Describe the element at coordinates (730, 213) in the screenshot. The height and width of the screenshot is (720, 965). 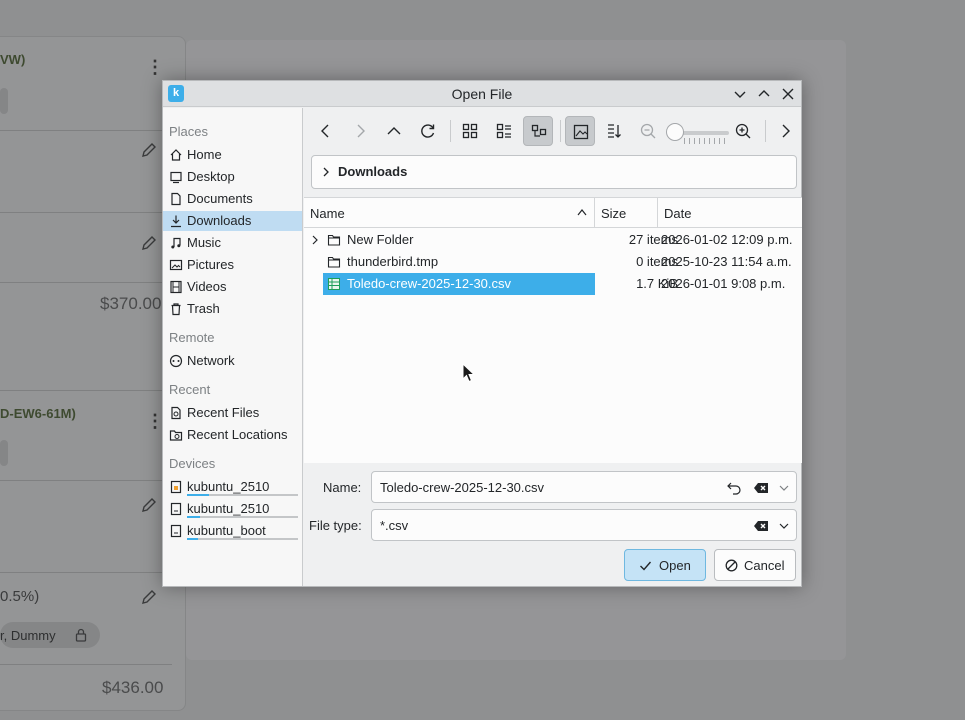
I see `column-header-date: Date` at that location.